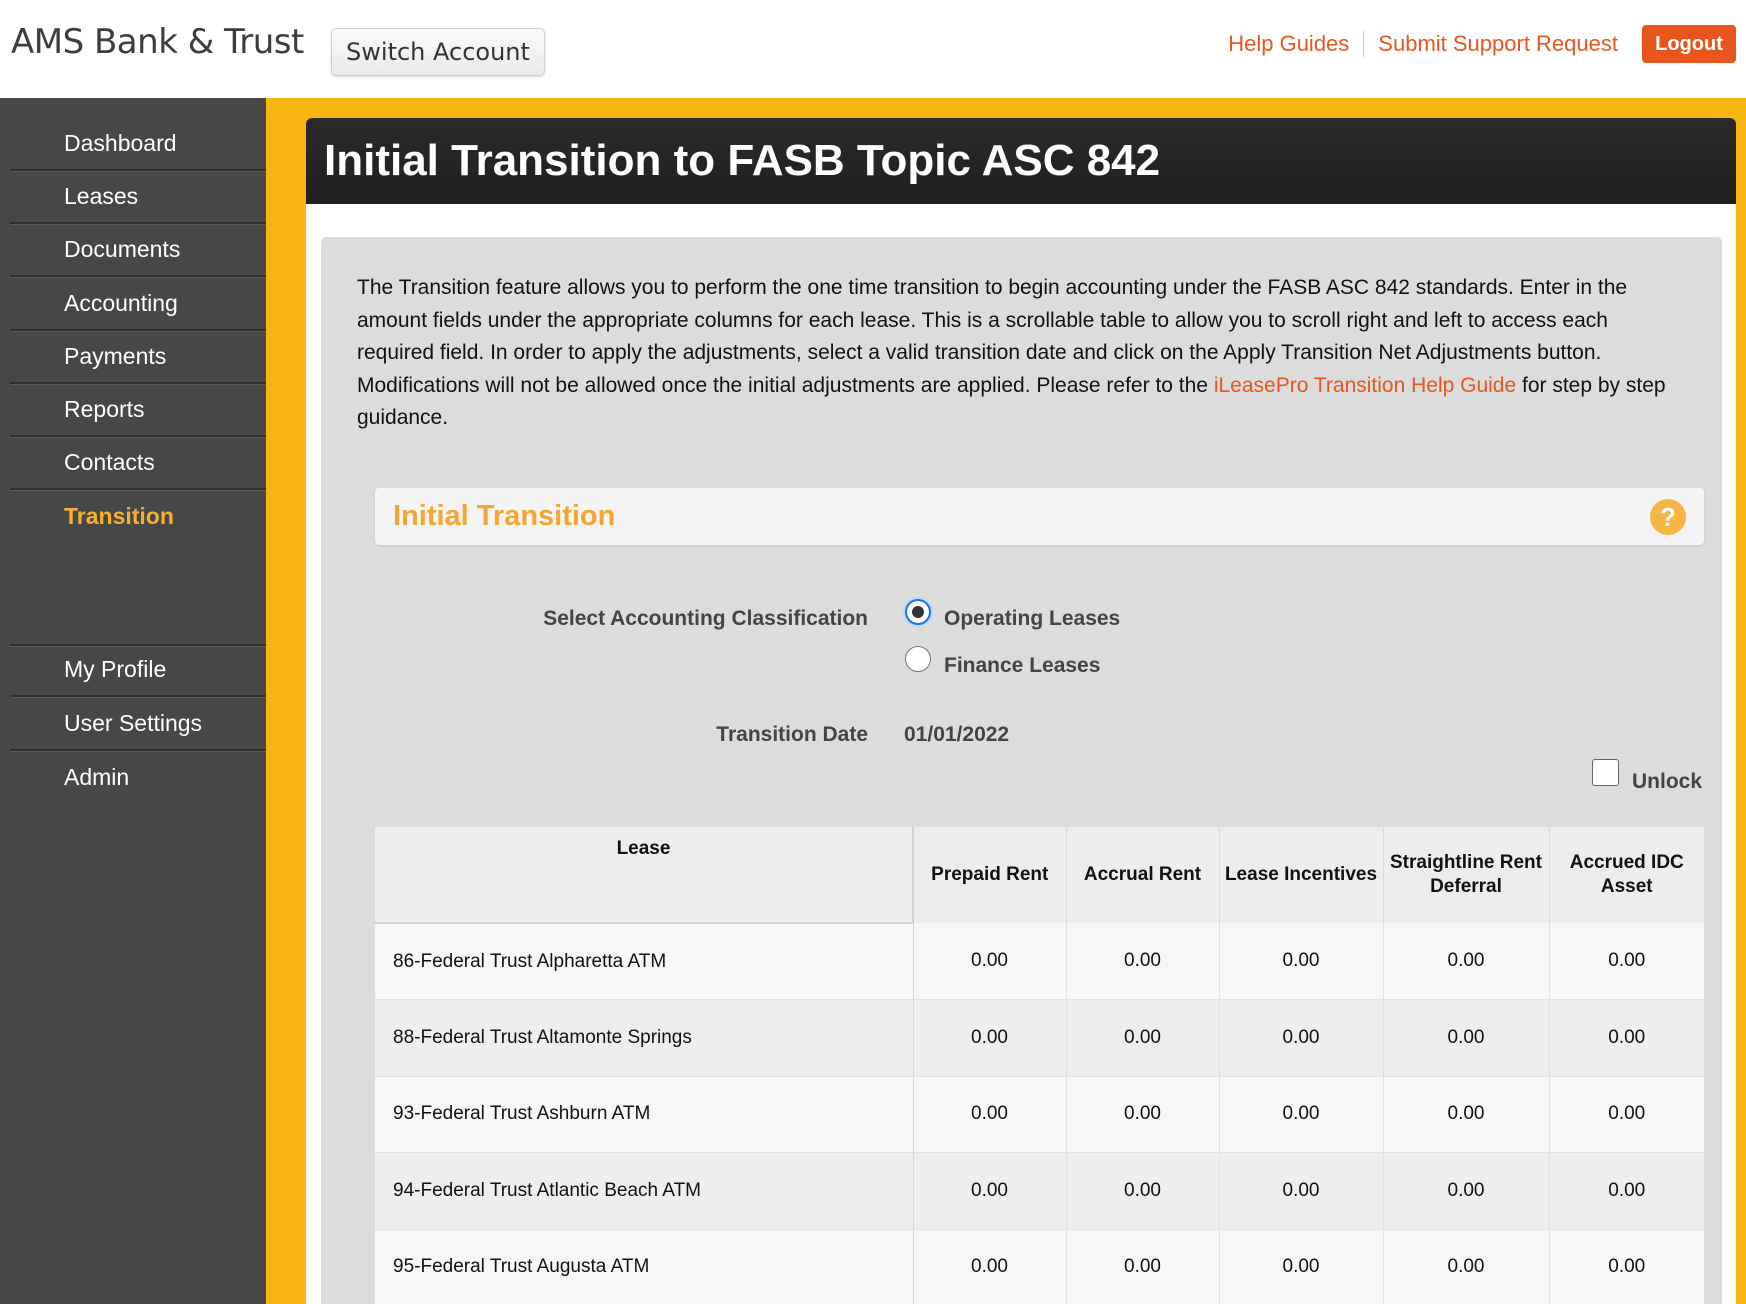  Describe the element at coordinates (1365, 385) in the screenshot. I see `help-guide-link: iLeasePro Transition Help Guide` at that location.